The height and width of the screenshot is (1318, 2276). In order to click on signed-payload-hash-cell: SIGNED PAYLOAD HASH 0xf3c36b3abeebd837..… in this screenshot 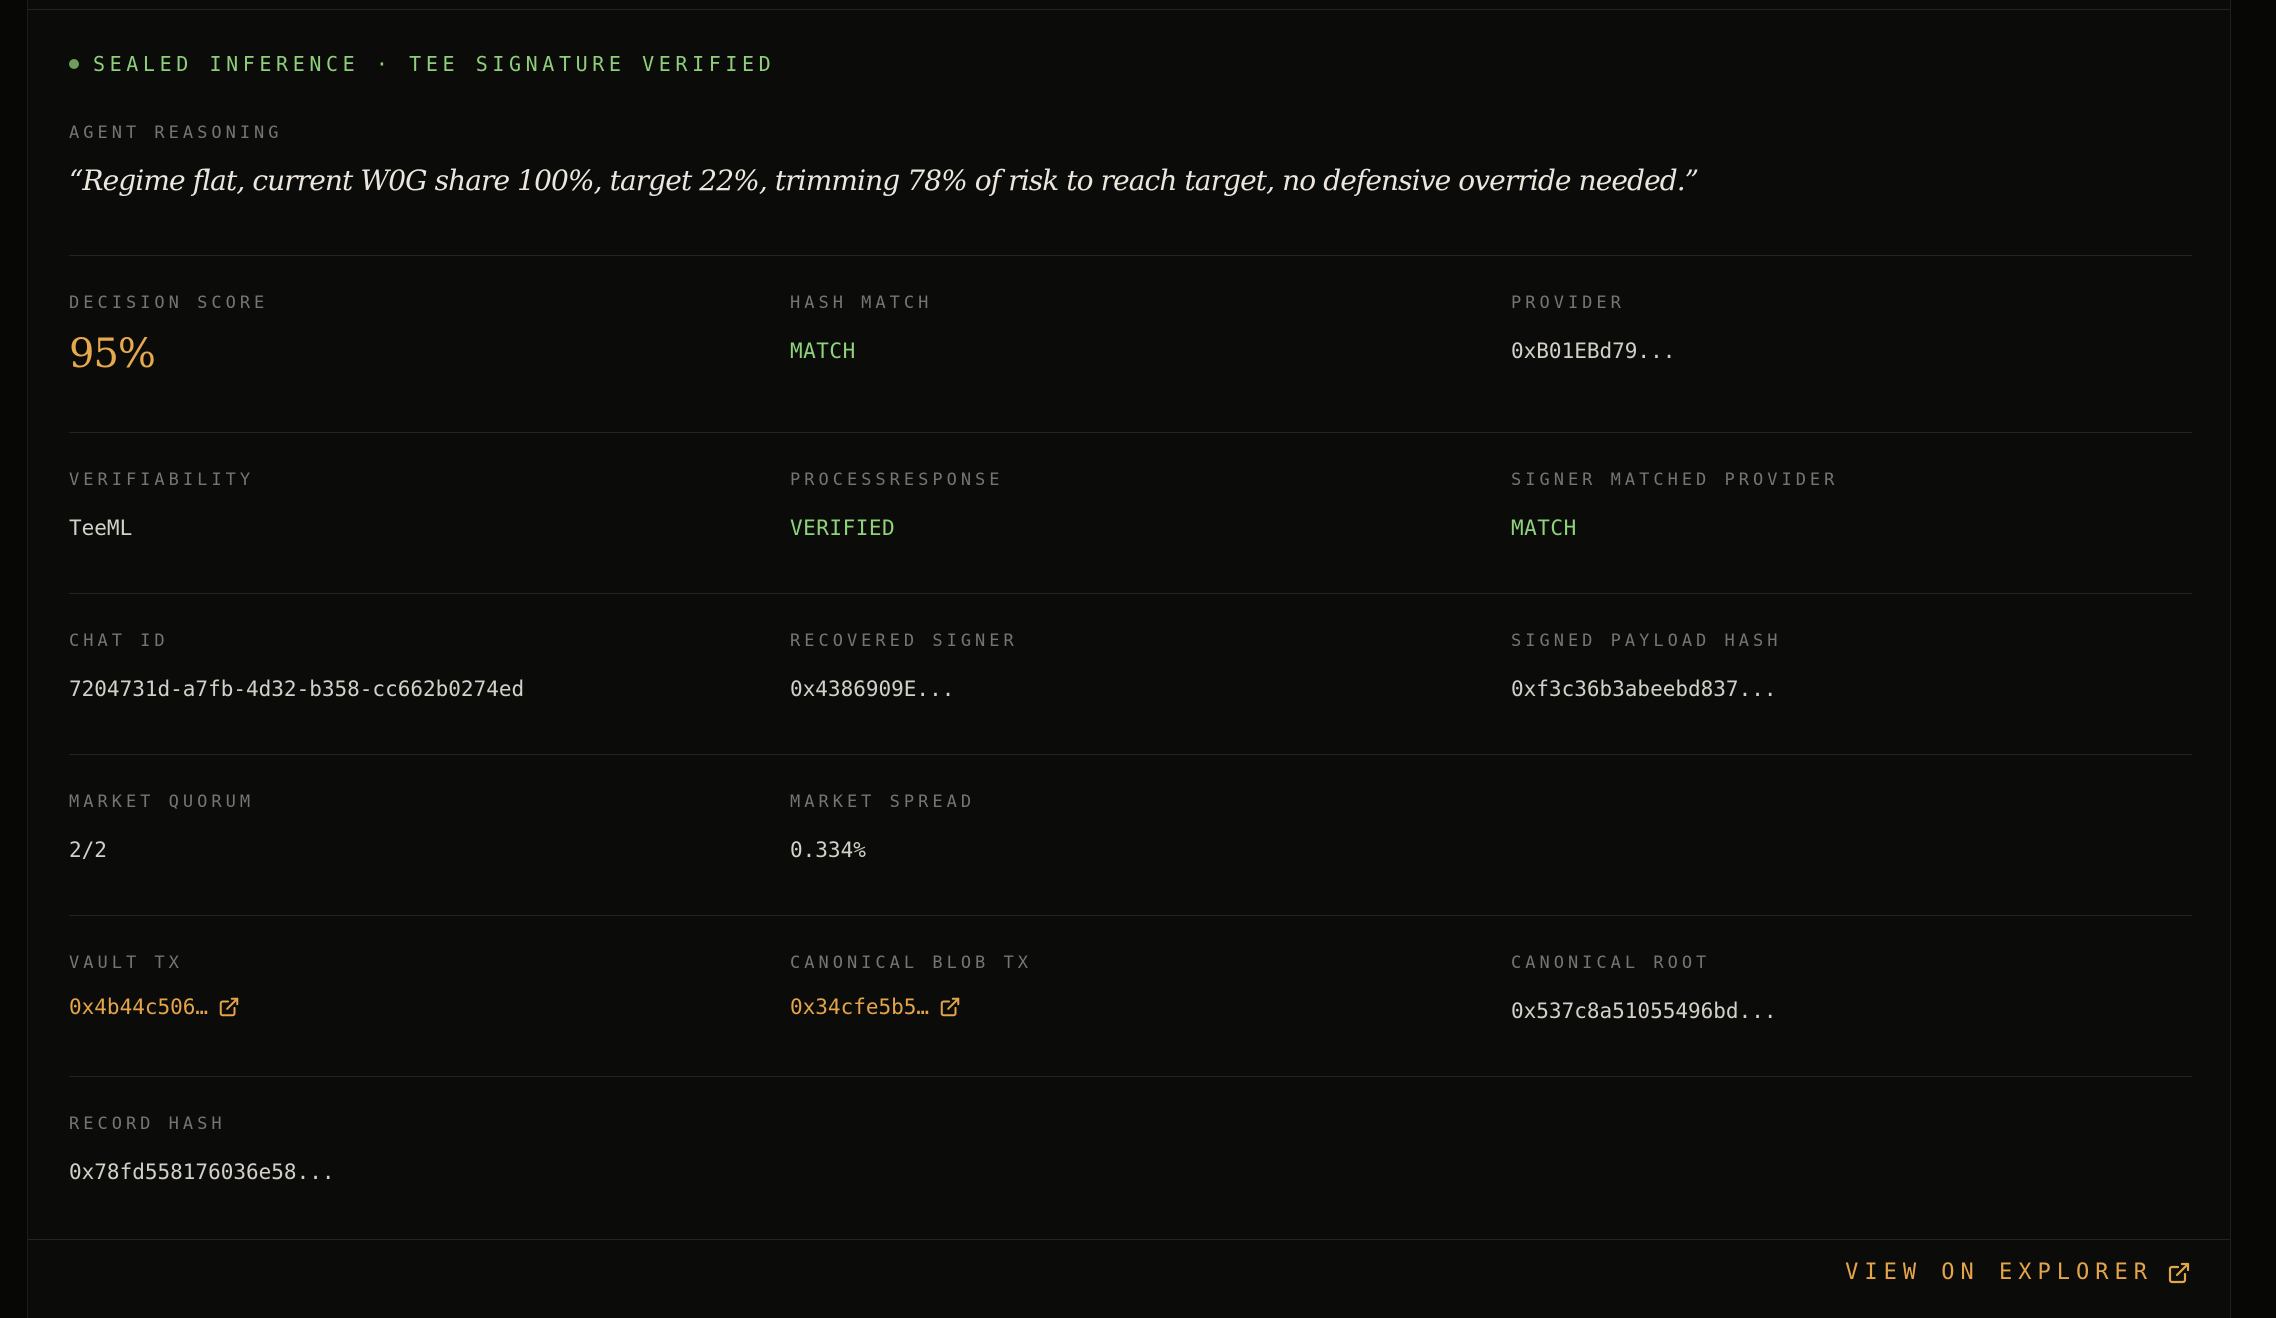, I will do `click(1646, 666)`.